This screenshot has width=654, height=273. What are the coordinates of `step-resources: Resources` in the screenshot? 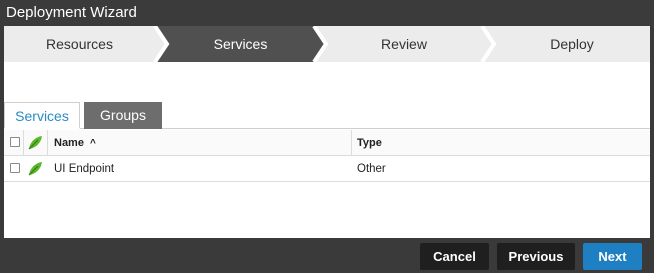 It's located at (79, 44).